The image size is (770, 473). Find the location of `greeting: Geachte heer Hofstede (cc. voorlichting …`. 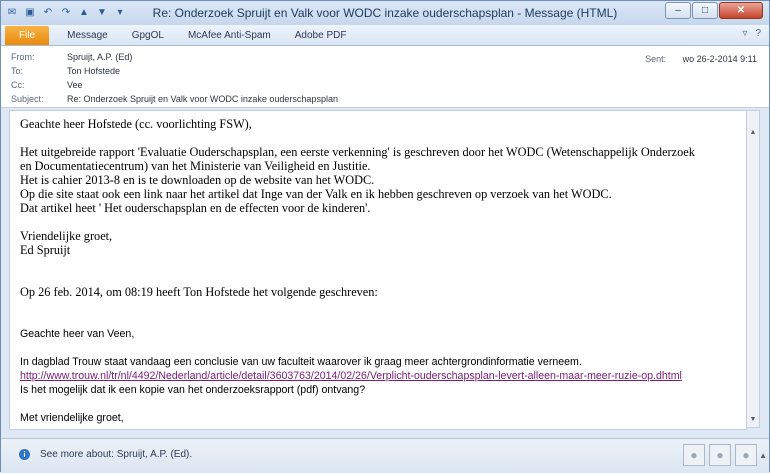

greeting: Geachte heer Hofstede (cc. voorlichting … is located at coordinates (136, 124).